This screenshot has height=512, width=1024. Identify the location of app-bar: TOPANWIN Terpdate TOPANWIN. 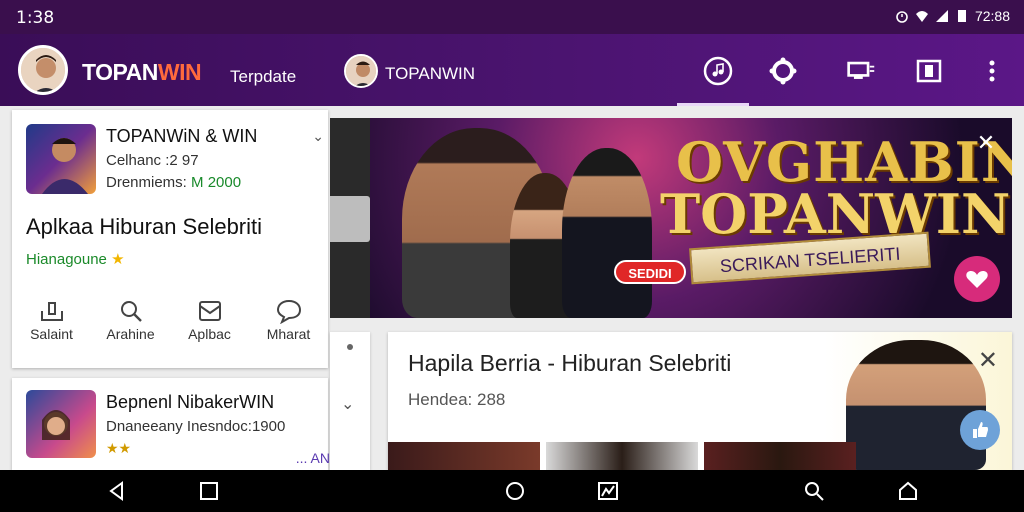
(512, 70).